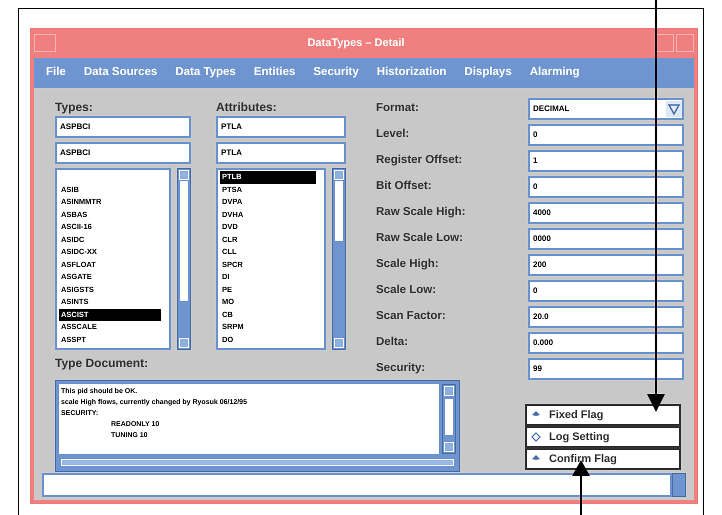 This screenshot has width=722, height=515. I want to click on selection-field: ASPBCI, so click(123, 153).